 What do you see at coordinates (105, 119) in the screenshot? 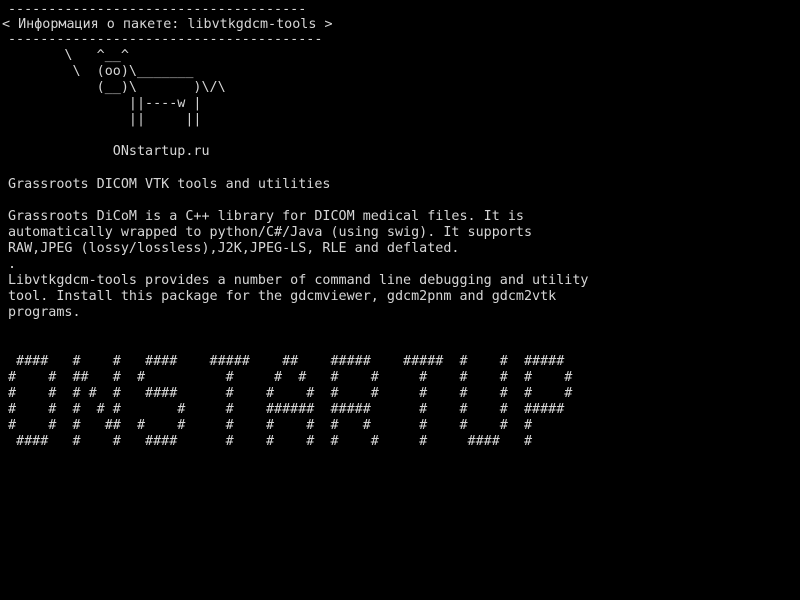
I see `cow-line: || ||` at bounding box center [105, 119].